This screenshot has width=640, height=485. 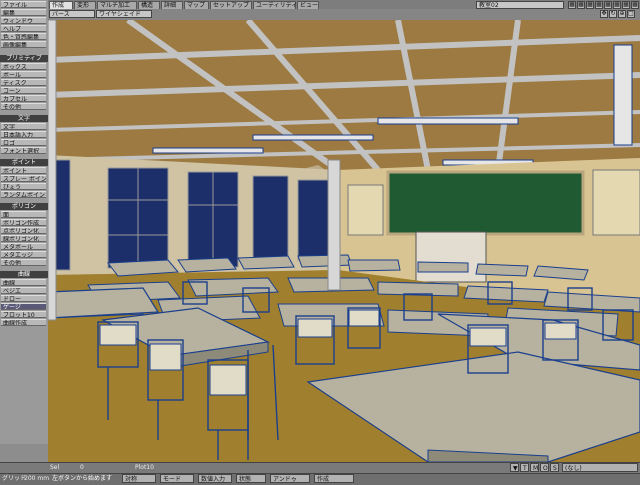 I want to click on undo-button: アンドゥ, so click(x=290, y=478).